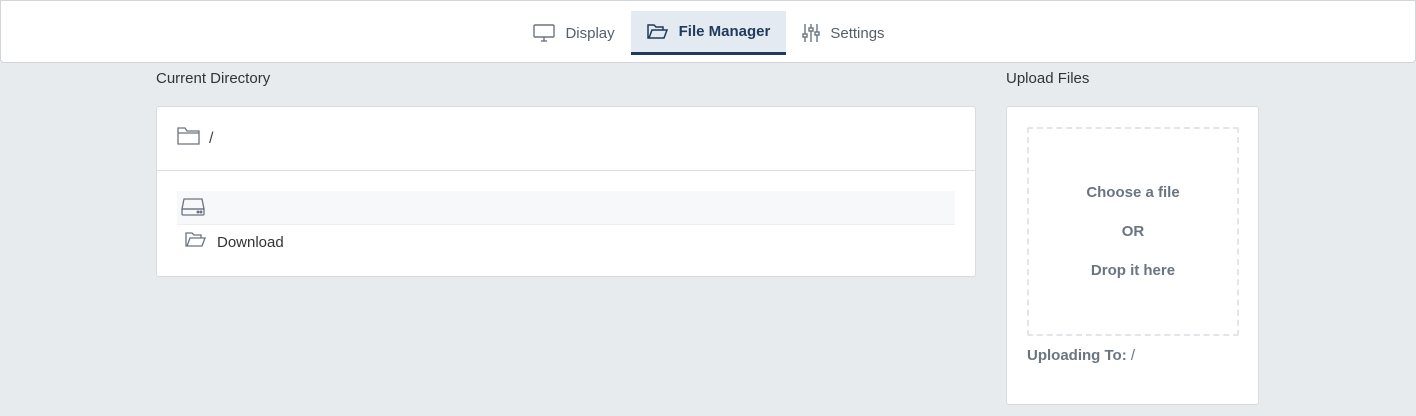 The image size is (1416, 416). What do you see at coordinates (1077, 355) in the screenshot?
I see `uploading-to-label: Uploading To:` at bounding box center [1077, 355].